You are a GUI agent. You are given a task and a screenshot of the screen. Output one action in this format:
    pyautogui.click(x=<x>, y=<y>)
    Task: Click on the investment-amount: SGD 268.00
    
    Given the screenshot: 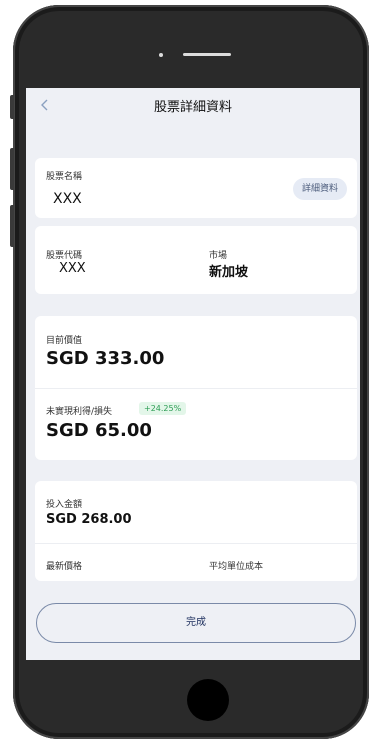 What is the action you would take?
    pyautogui.click(x=89, y=519)
    